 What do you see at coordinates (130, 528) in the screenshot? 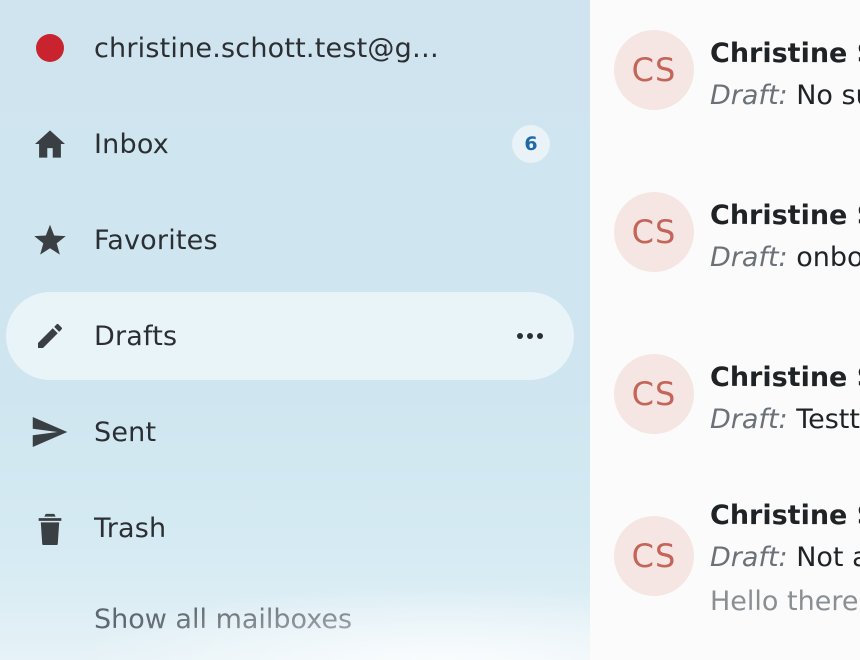
I see `sidebar-item-label: Trash` at bounding box center [130, 528].